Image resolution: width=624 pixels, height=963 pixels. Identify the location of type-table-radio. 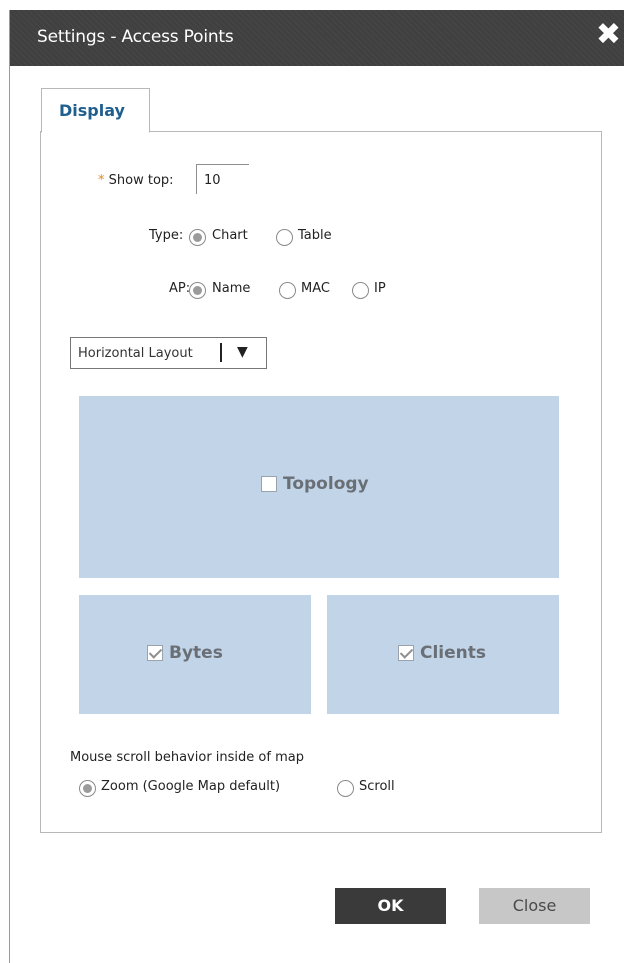
(284, 237).